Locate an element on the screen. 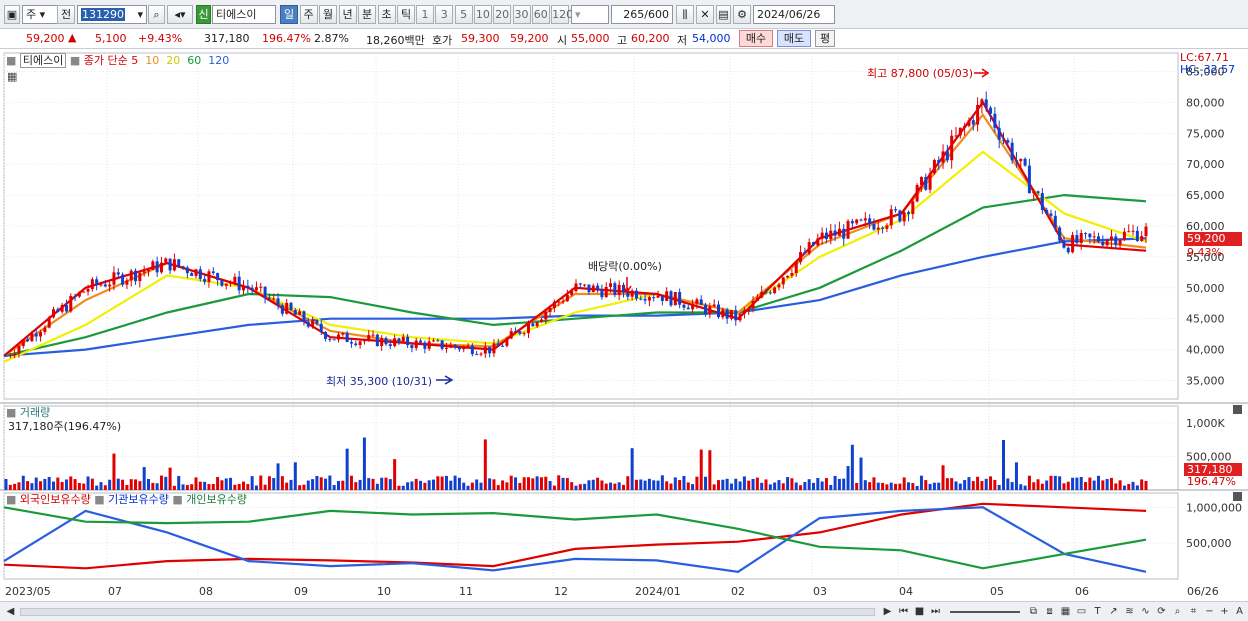 The image size is (1248, 621). holding-tick-label: 1,000,000 is located at coordinates (1214, 507).